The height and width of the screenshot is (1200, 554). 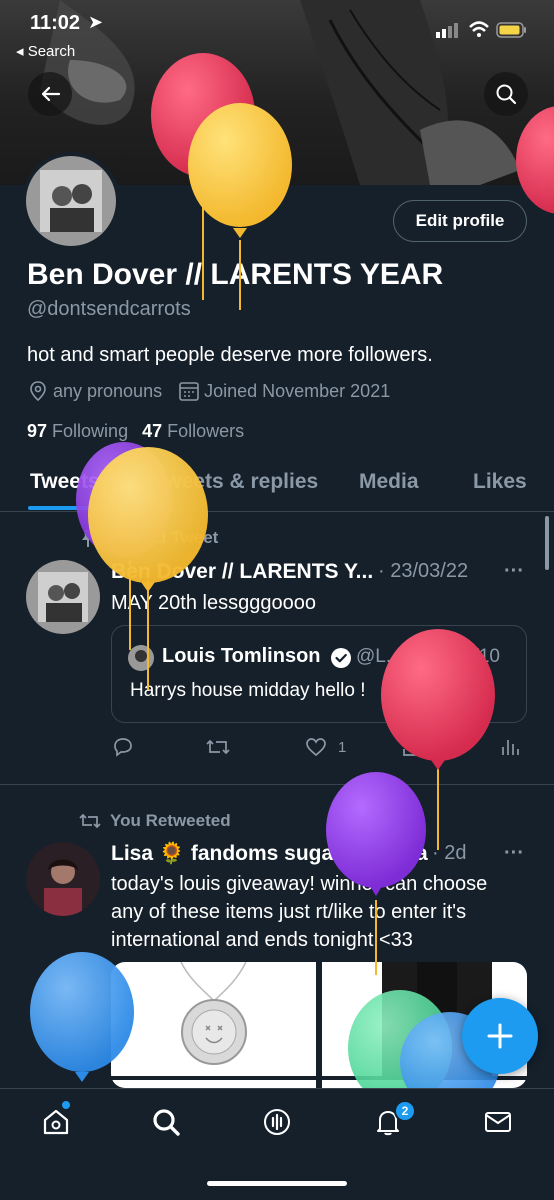 What do you see at coordinates (269, 854) in the screenshot?
I see `tweet2-author: Lisa 🌻 fandoms sugar momma` at bounding box center [269, 854].